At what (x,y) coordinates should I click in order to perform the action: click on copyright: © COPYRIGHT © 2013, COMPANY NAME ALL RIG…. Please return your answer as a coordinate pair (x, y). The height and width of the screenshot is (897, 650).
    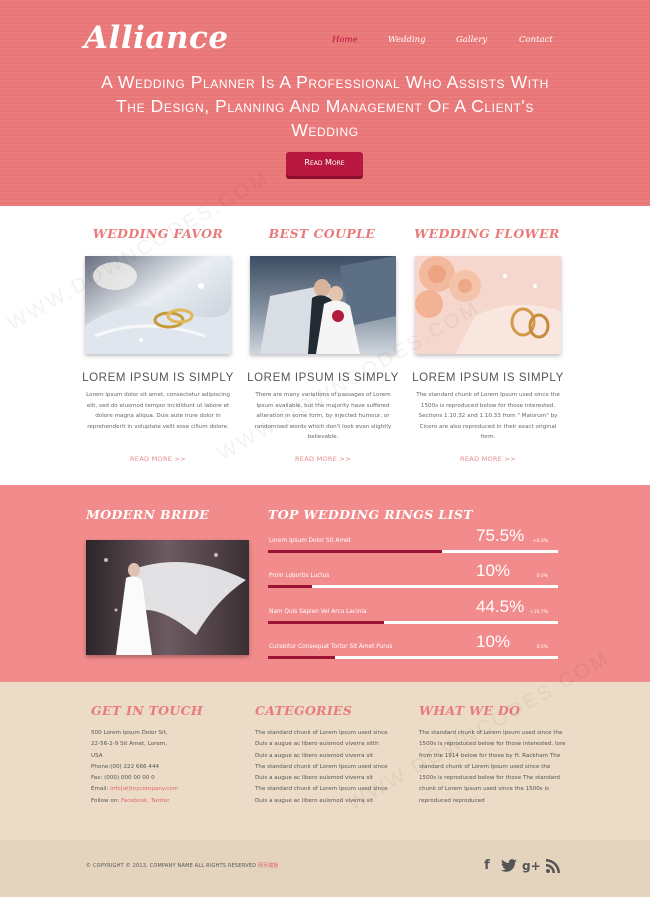
    Looking at the image, I should click on (182, 865).